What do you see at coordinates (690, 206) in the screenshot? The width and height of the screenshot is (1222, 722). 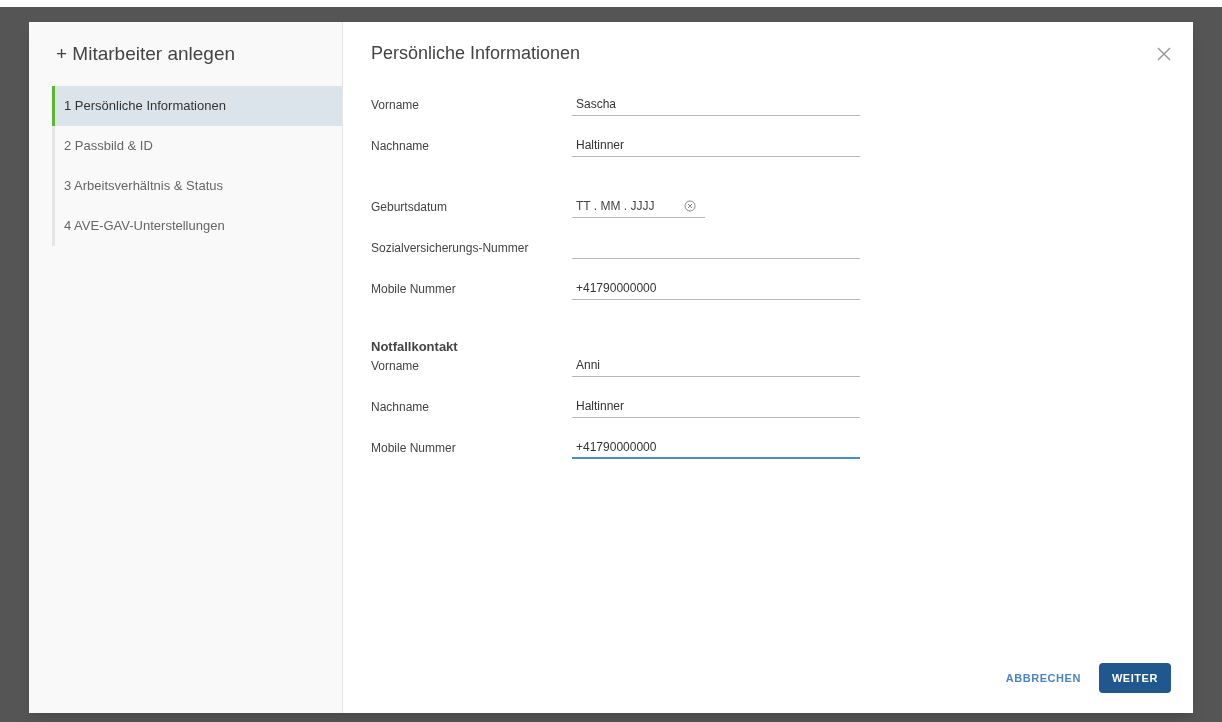 I see `clear-icon` at bounding box center [690, 206].